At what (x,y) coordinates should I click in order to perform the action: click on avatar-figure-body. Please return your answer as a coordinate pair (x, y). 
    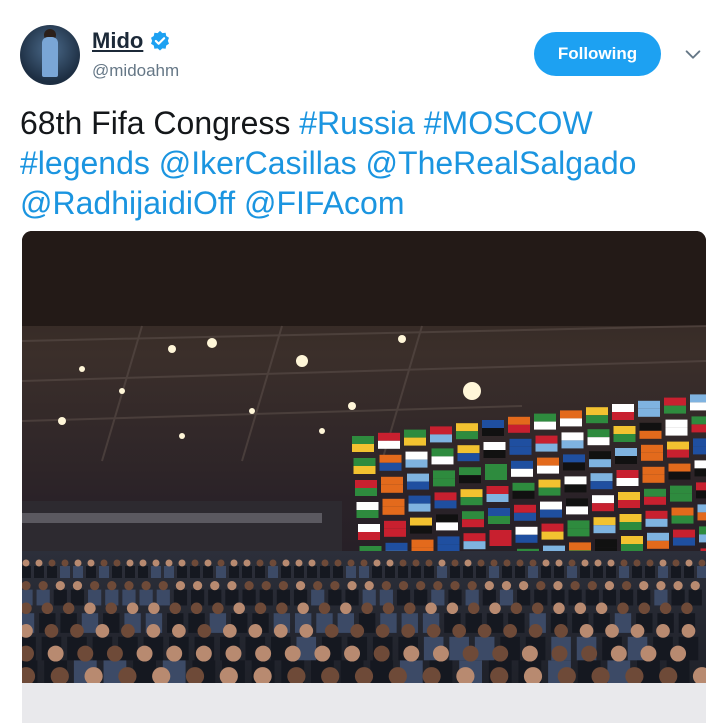
    Looking at the image, I should click on (50, 57).